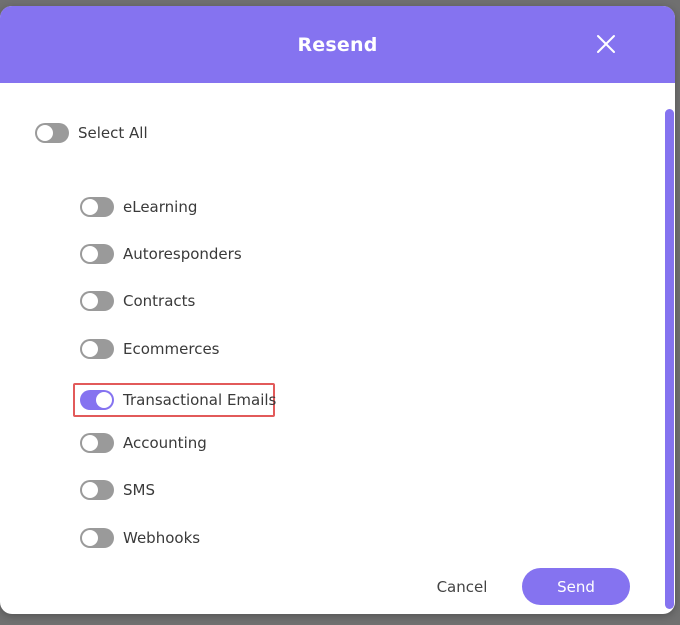  What do you see at coordinates (160, 207) in the screenshot?
I see `option-label: eLearning` at bounding box center [160, 207].